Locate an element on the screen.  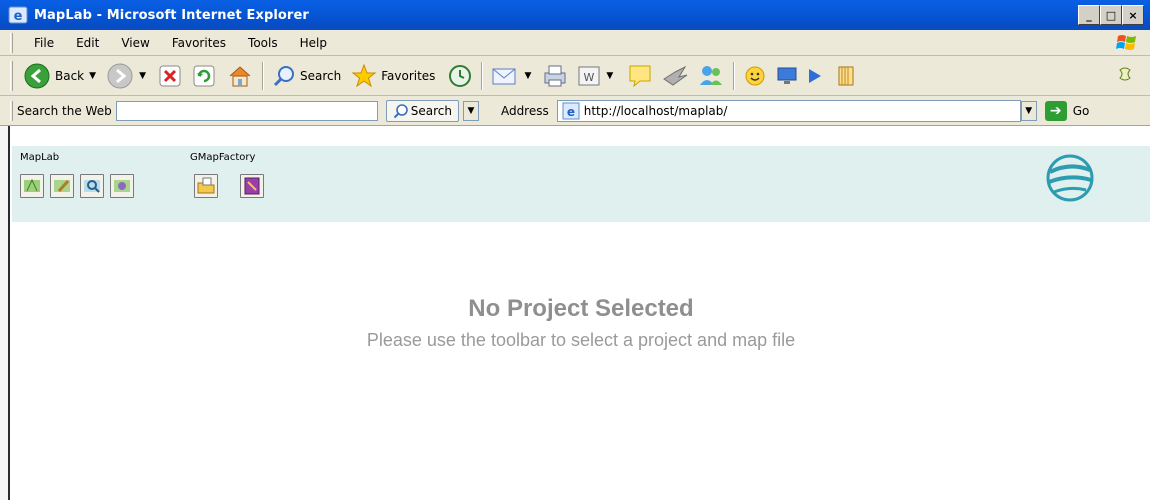
go-arrow-icon: ➔ is located at coordinates (1055, 110).